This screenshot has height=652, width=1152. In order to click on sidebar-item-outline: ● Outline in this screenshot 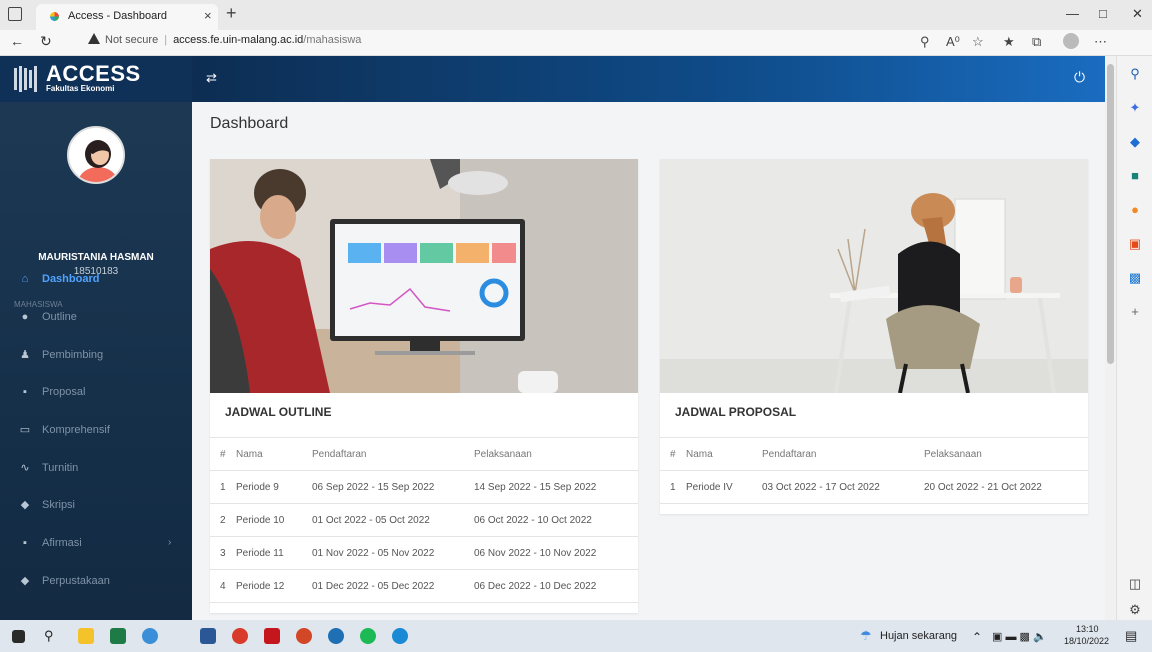, I will do `click(96, 318)`.